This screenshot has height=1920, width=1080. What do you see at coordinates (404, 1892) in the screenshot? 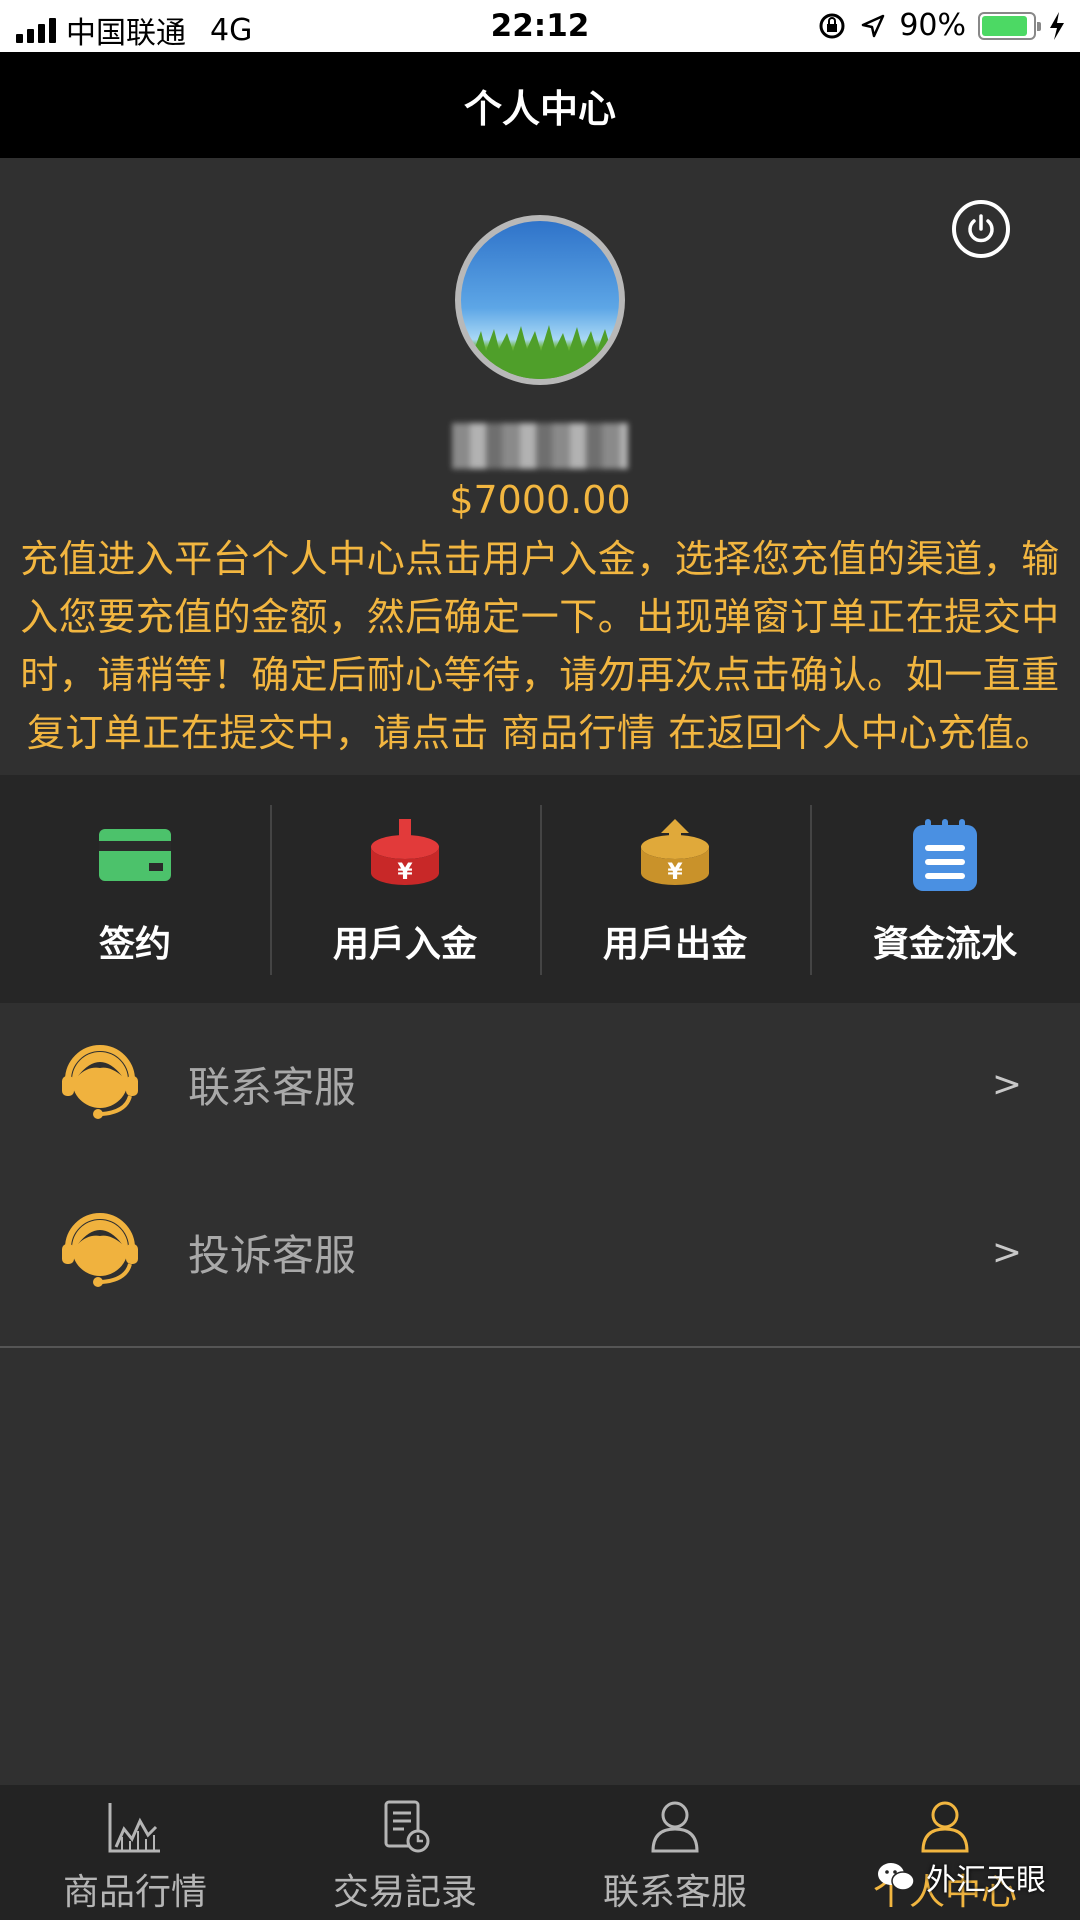
I see `tab-label: 交易記录` at bounding box center [404, 1892].